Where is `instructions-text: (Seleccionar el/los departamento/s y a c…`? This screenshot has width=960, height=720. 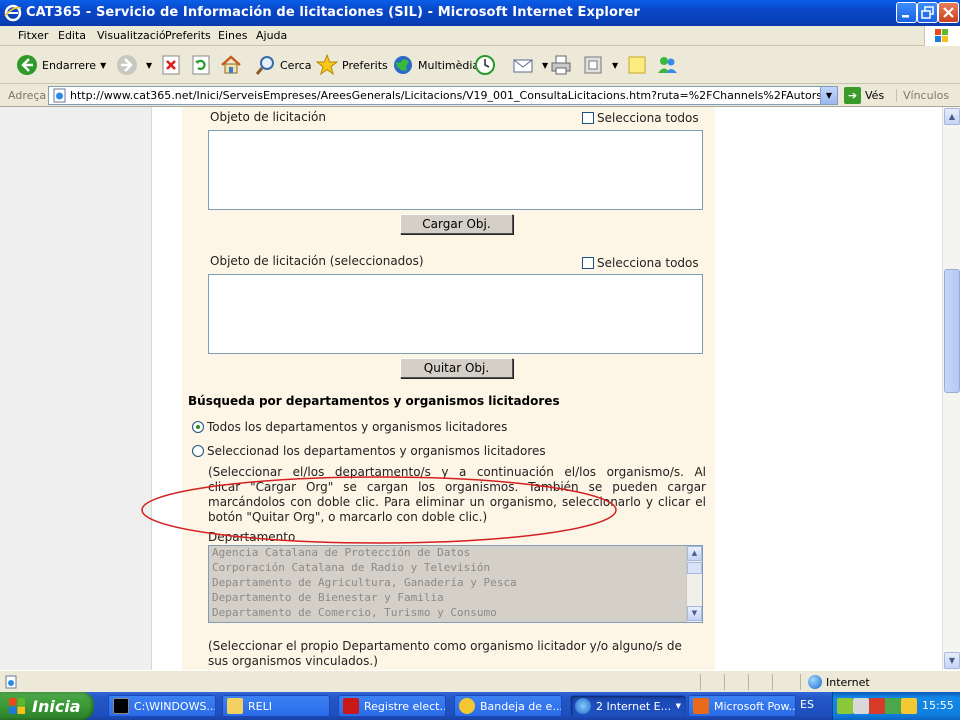 instructions-text: (Seleccionar el/los departamento/s y a c… is located at coordinates (457, 495).